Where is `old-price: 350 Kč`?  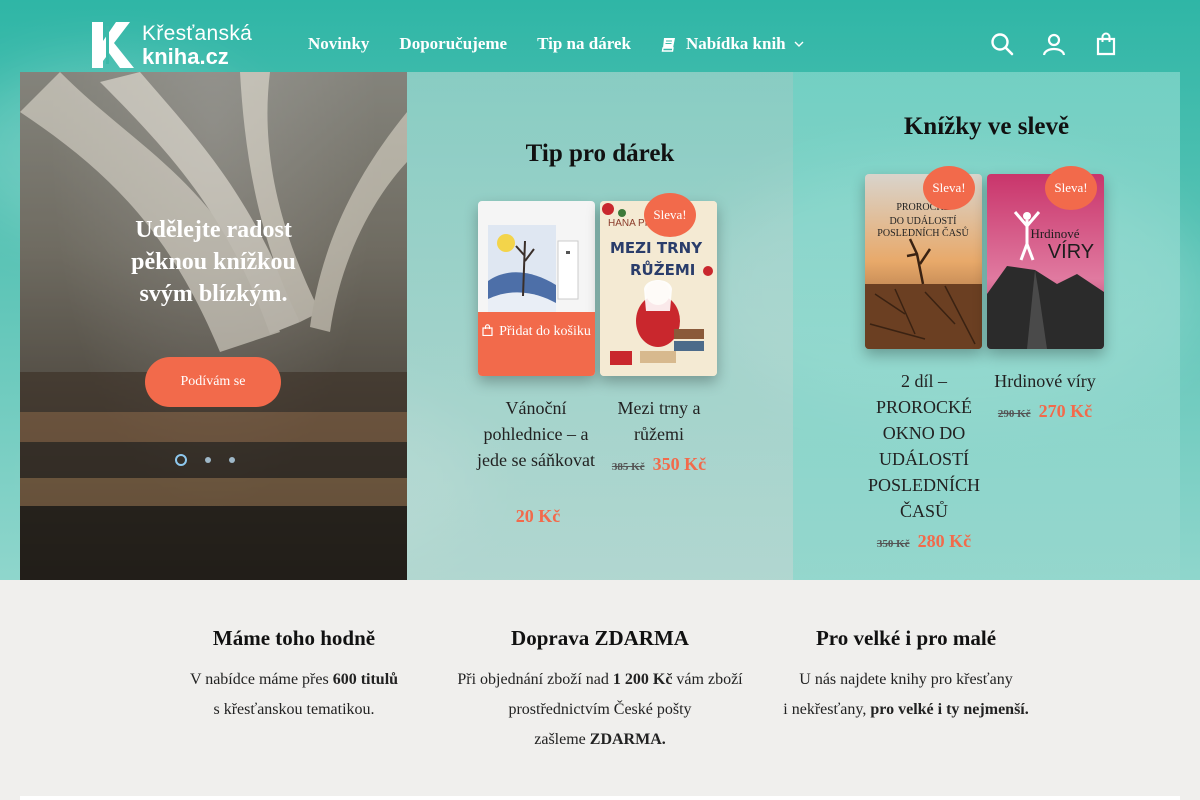
old-price: 350 Kč is located at coordinates (893, 544).